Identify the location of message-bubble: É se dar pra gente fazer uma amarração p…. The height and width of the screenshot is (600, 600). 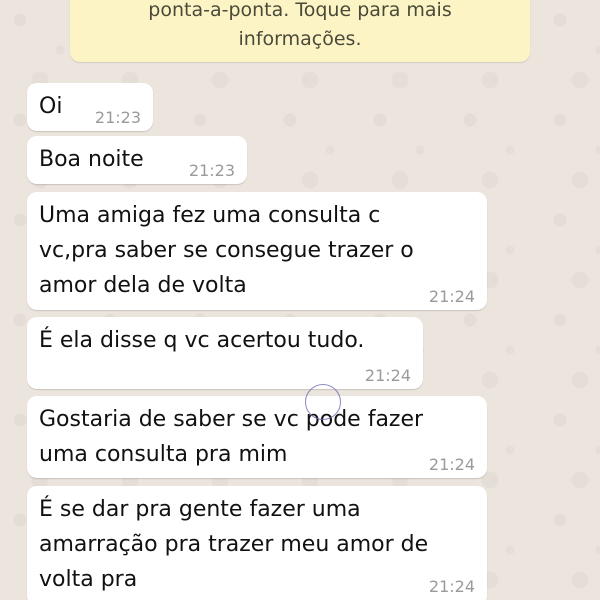
(257, 543).